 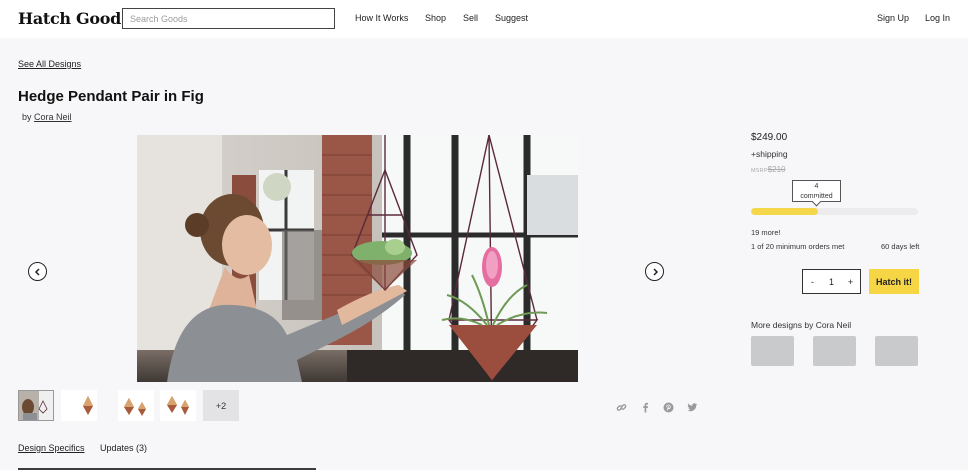 I want to click on hatch-it-button: Hatch it!, so click(x=894, y=281).